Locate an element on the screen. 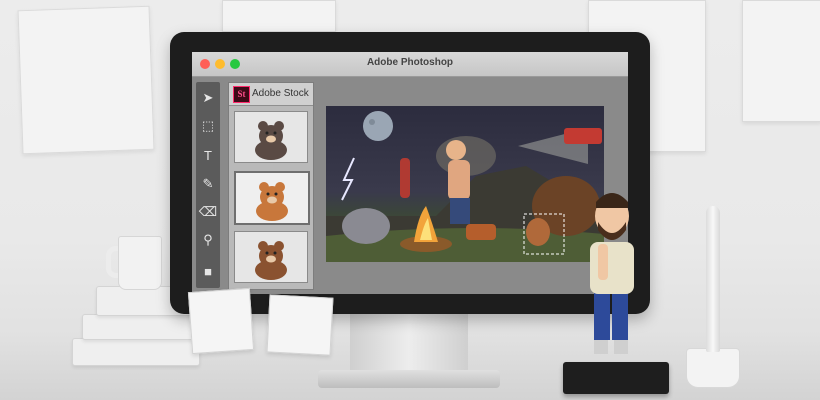  red-truck is located at coordinates (583, 136).